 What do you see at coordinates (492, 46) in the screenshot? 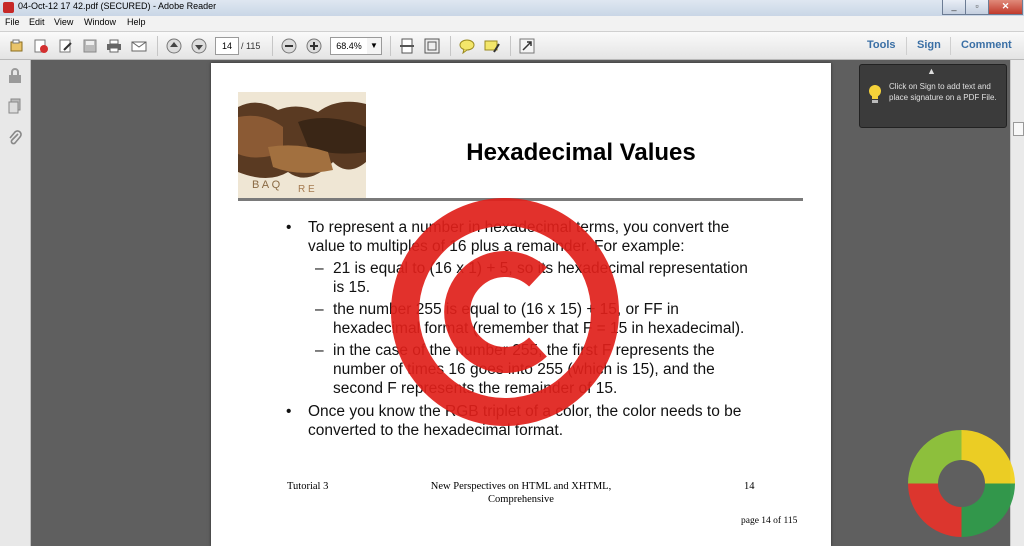
I see `highlight-icon` at bounding box center [492, 46].